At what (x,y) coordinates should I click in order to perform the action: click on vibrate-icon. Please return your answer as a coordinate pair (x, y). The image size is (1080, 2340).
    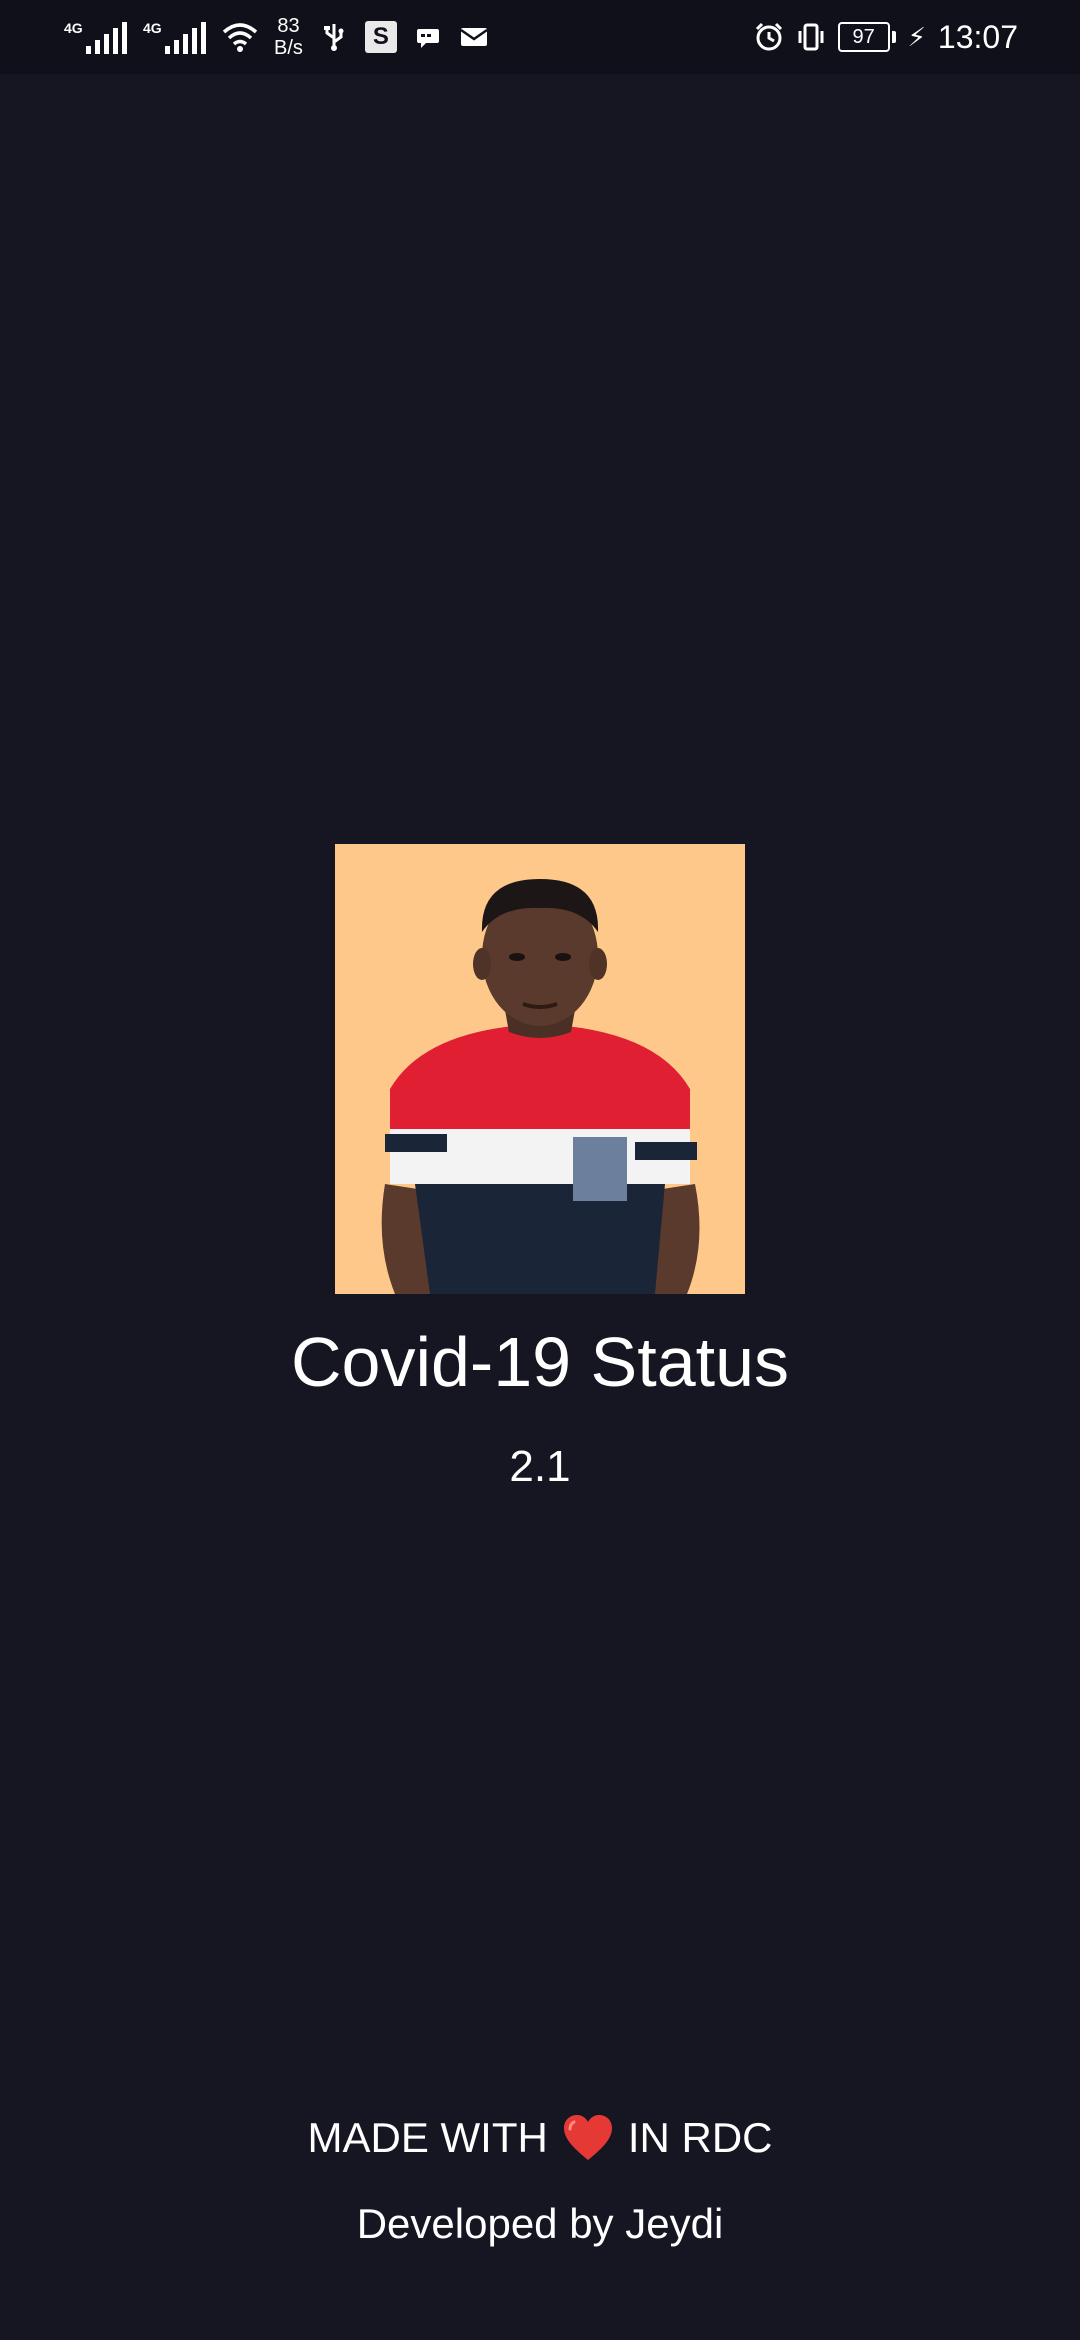
    Looking at the image, I should click on (811, 37).